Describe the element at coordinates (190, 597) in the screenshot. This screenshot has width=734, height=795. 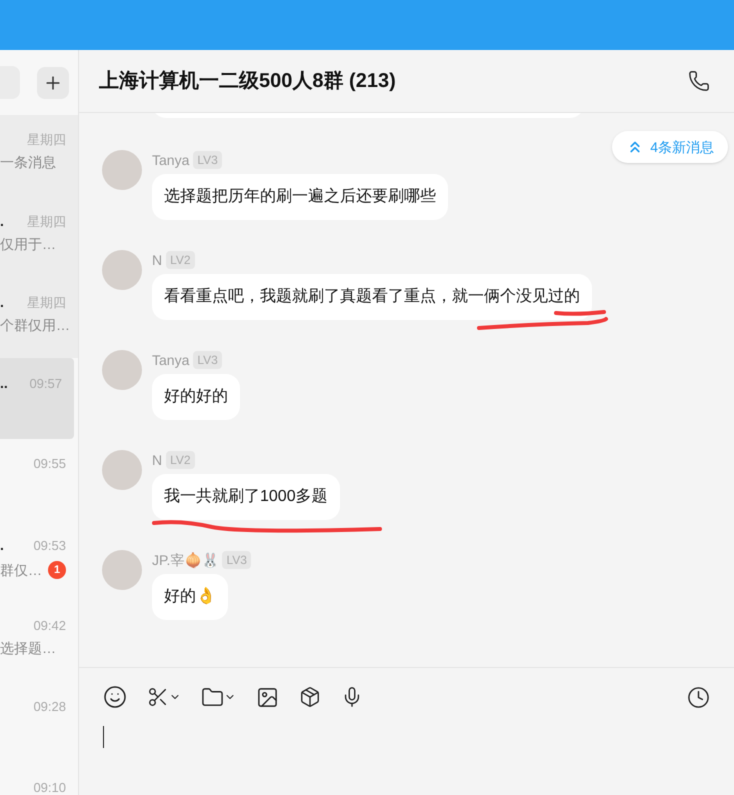
I see `message-bubble: 好的👌` at that location.